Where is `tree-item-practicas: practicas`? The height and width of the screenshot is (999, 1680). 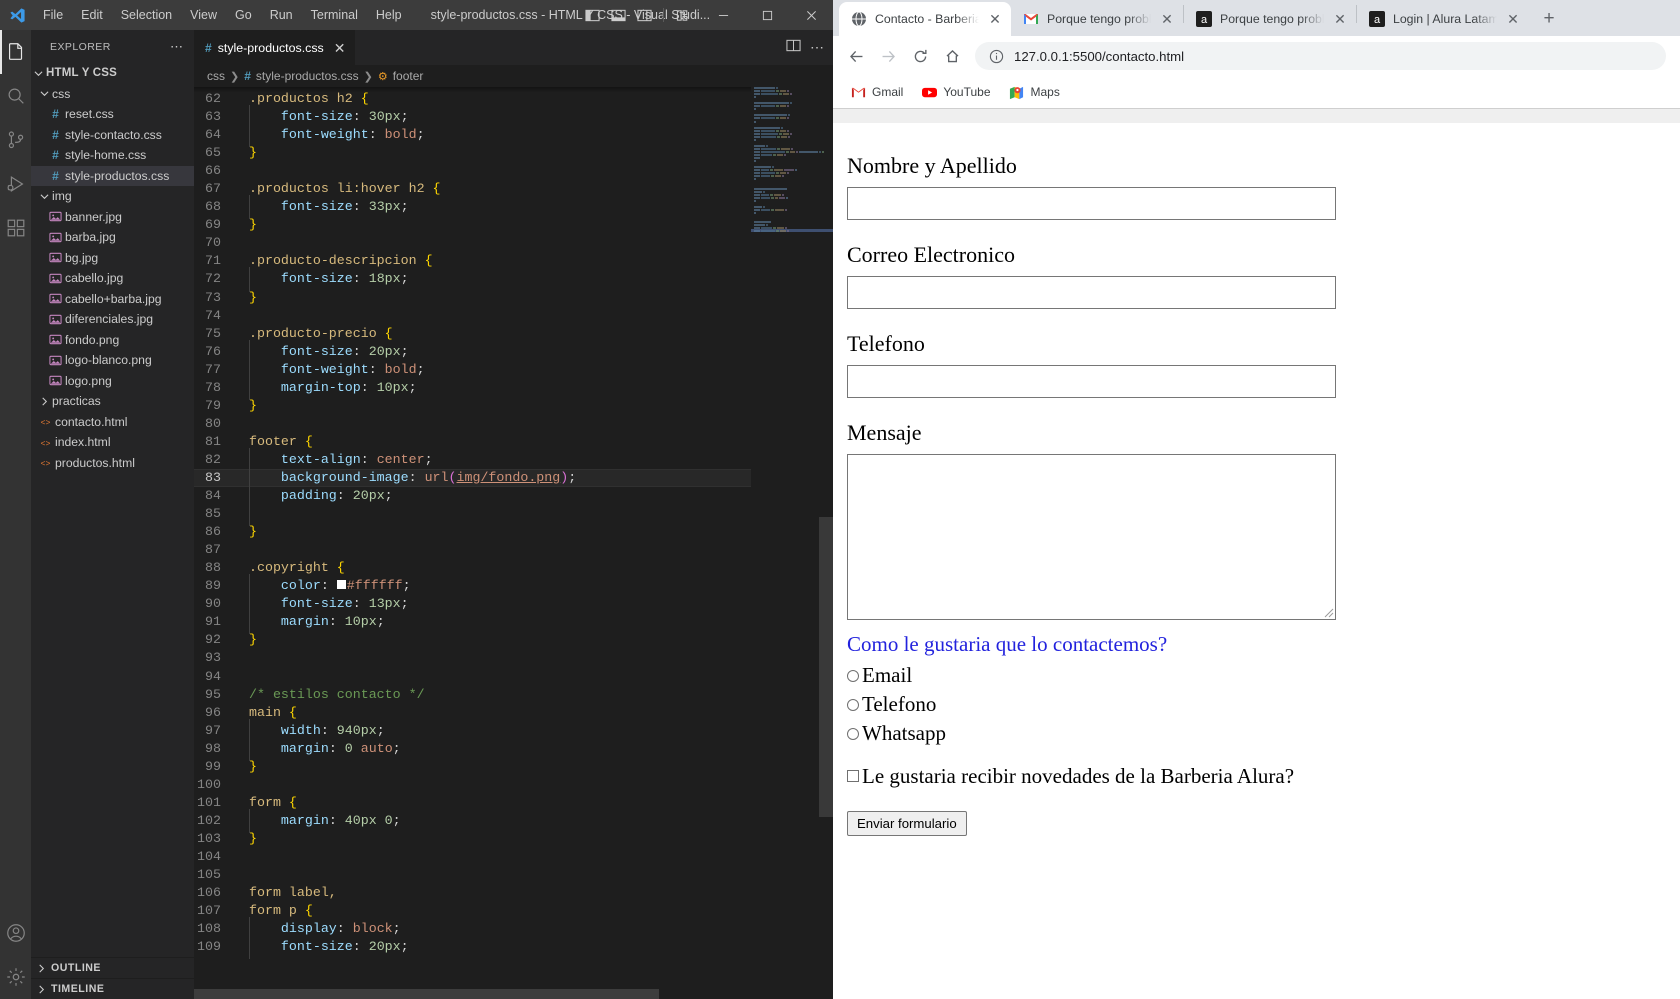
tree-item-practicas: practicas is located at coordinates (112, 401).